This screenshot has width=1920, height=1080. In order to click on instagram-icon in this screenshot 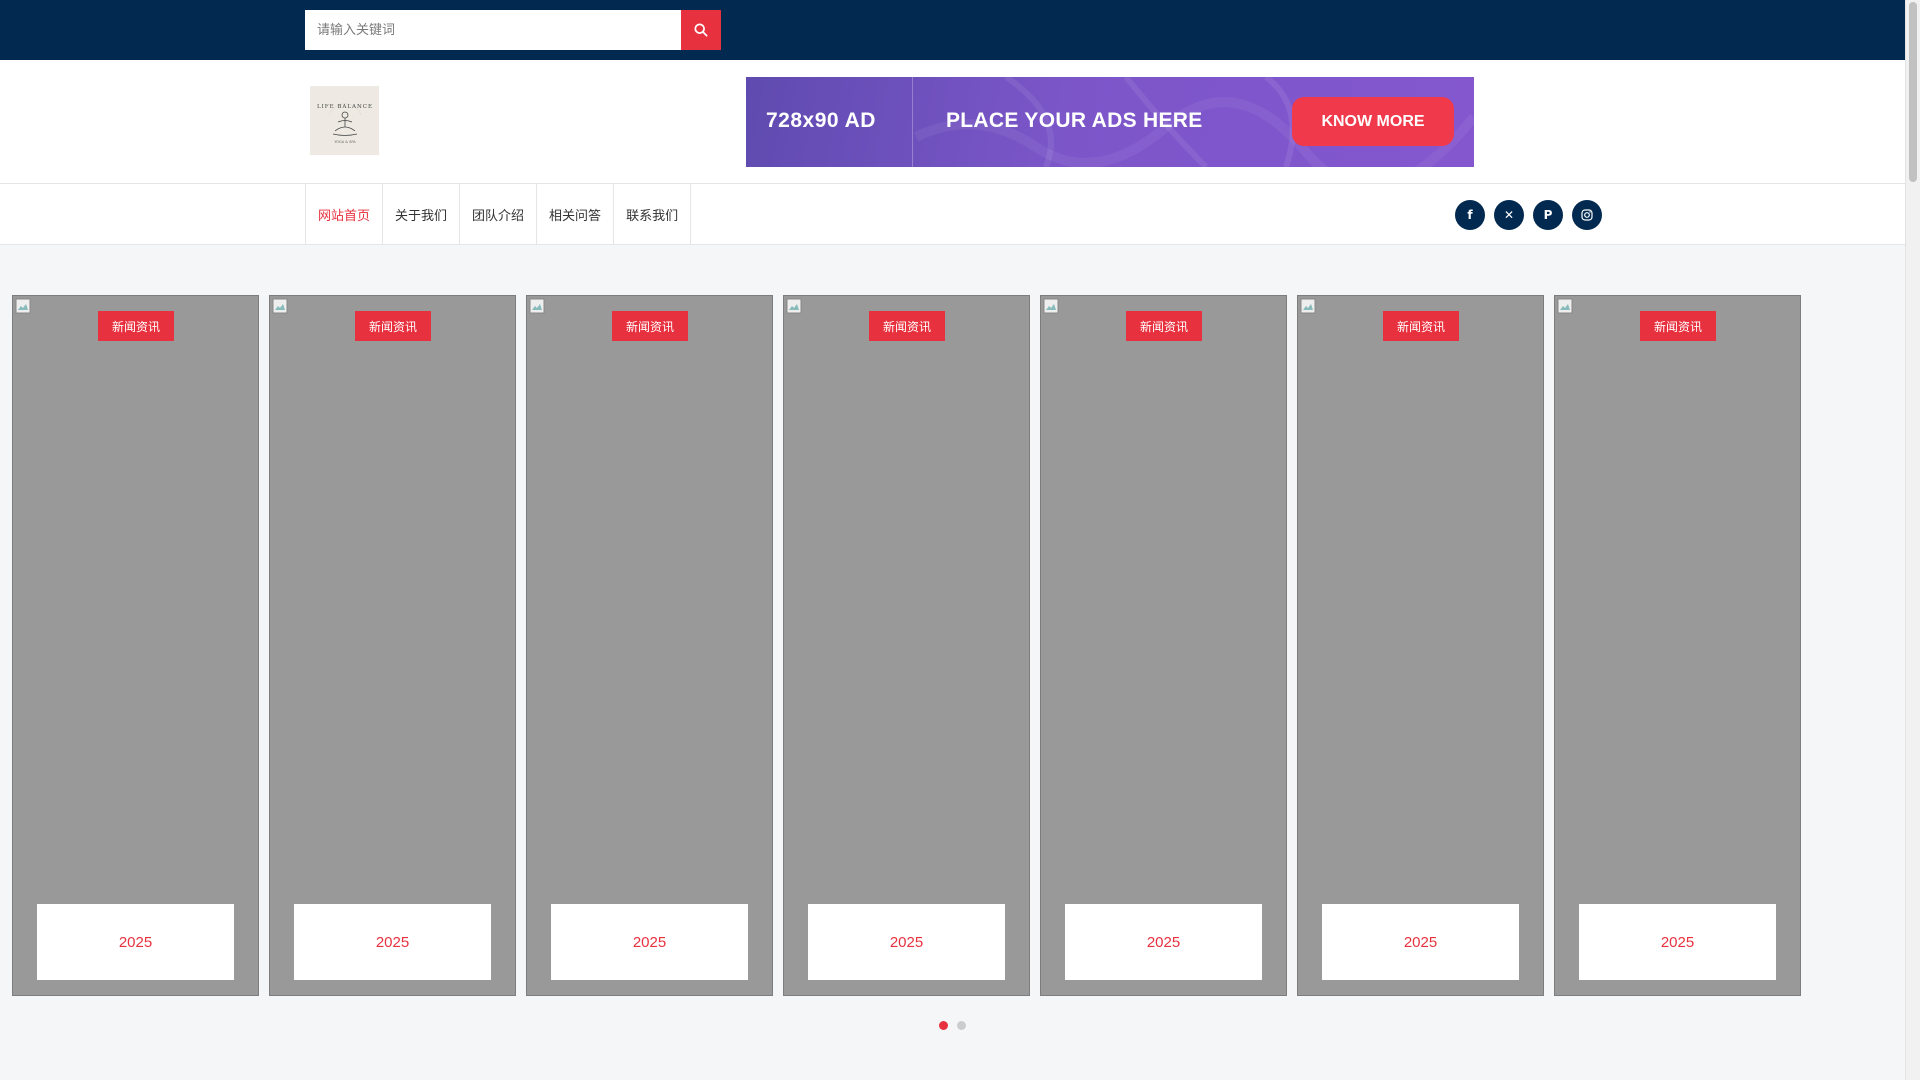, I will do `click(1587, 215)`.